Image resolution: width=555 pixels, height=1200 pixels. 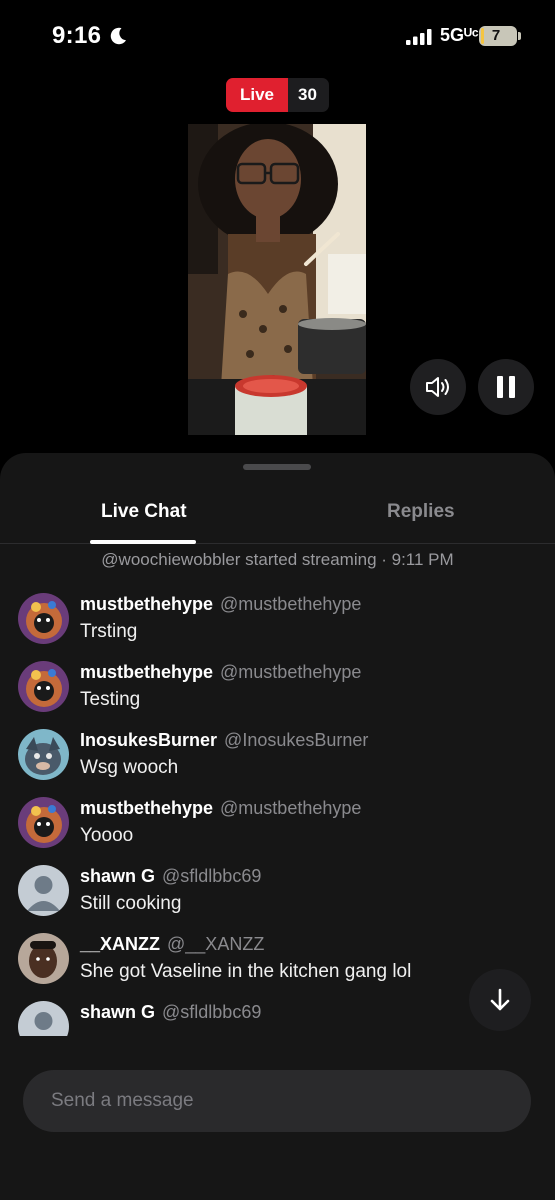 What do you see at coordinates (77, 35) in the screenshot?
I see `status-time: 9:16` at bounding box center [77, 35].